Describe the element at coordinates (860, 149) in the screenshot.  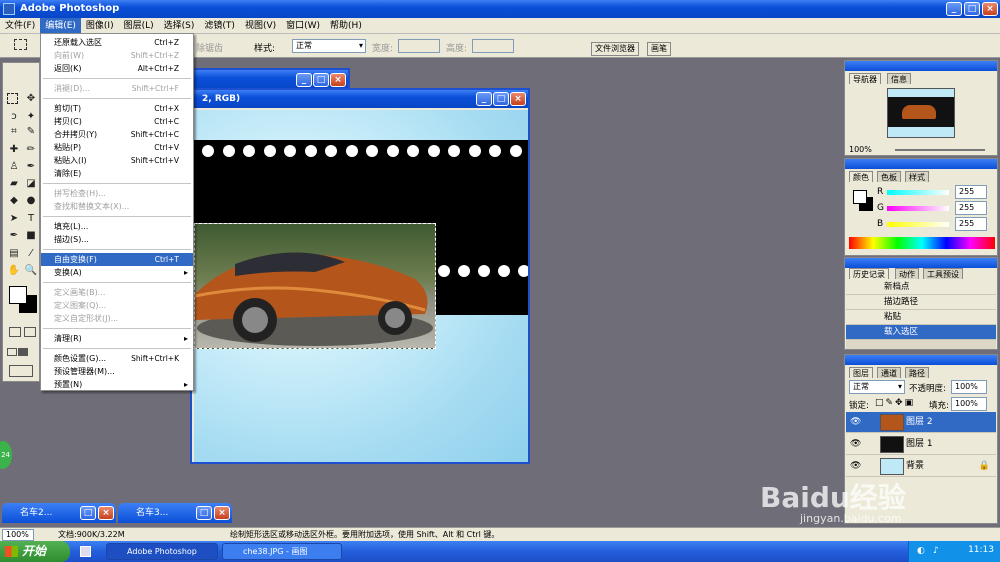
I see `navigator-zoom: 100%` at that location.